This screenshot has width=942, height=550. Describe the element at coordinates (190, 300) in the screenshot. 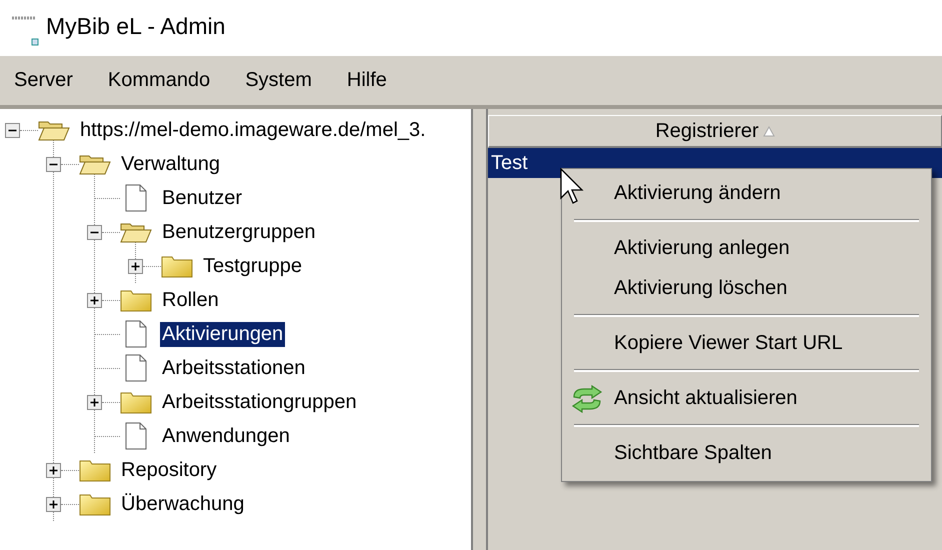

I see `tree-item: Rollen` at that location.